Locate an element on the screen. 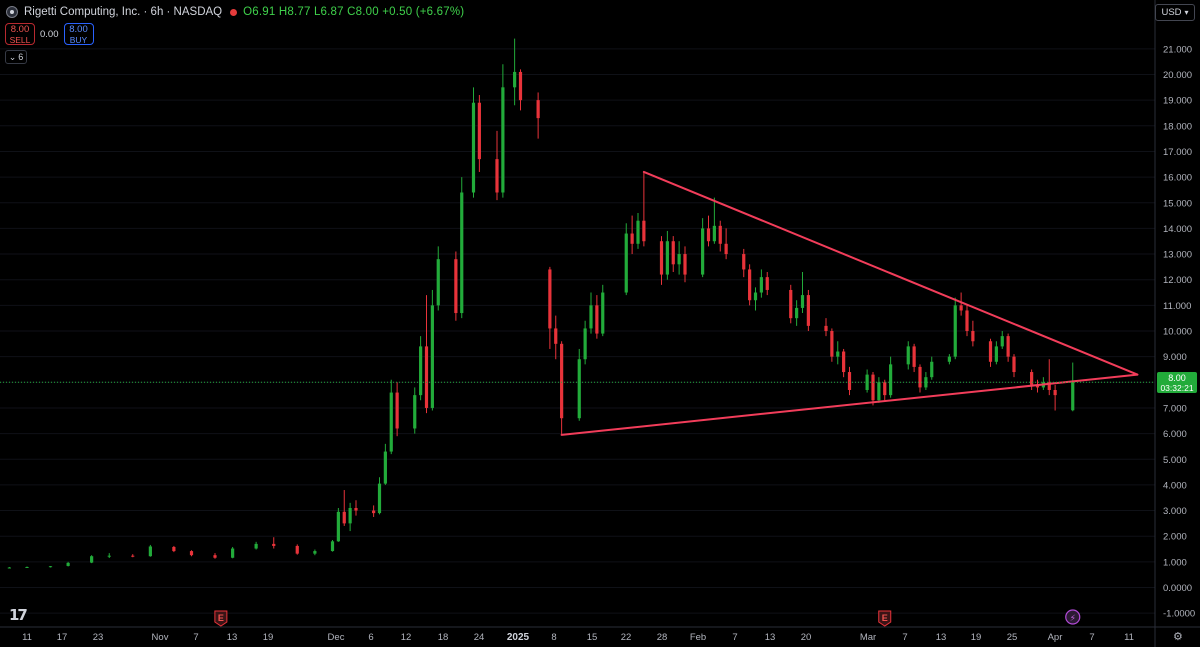  last-price-tag: 8.00 03:32:21 is located at coordinates (1177, 382).